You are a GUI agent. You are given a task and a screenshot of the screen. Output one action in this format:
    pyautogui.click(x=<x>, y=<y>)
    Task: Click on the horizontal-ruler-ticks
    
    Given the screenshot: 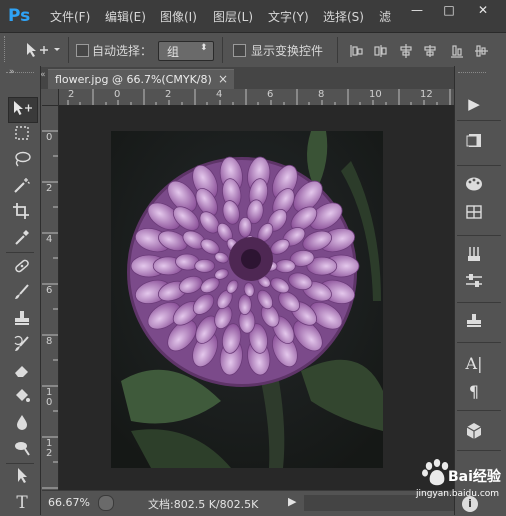 What is the action you would take?
    pyautogui.click(x=246, y=97)
    